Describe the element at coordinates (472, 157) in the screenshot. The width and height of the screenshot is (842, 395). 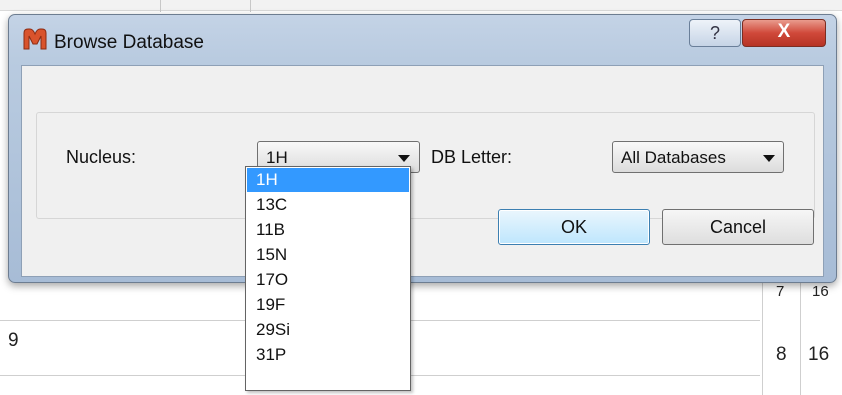
I see `db-letter-label: DB Letter:` at that location.